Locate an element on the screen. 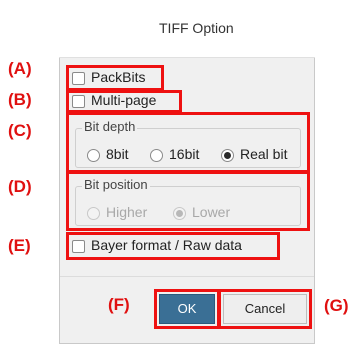  label-c: (C) is located at coordinates (20, 130).